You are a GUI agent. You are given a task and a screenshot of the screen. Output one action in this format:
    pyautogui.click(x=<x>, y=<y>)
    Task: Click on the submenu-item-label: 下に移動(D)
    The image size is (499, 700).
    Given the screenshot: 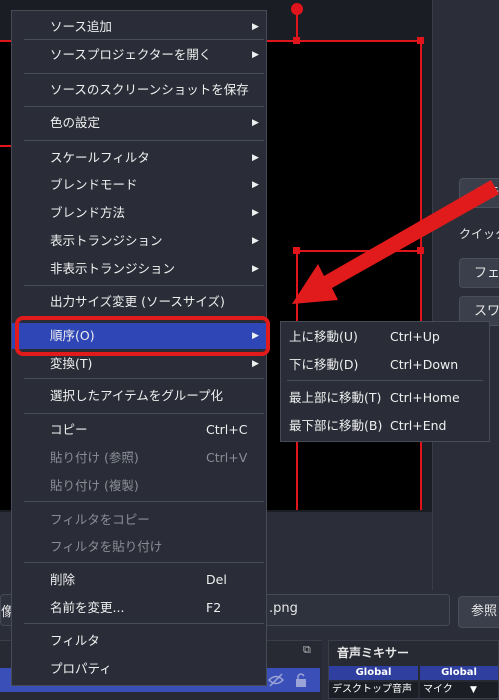 What is the action you would take?
    pyautogui.click(x=324, y=364)
    